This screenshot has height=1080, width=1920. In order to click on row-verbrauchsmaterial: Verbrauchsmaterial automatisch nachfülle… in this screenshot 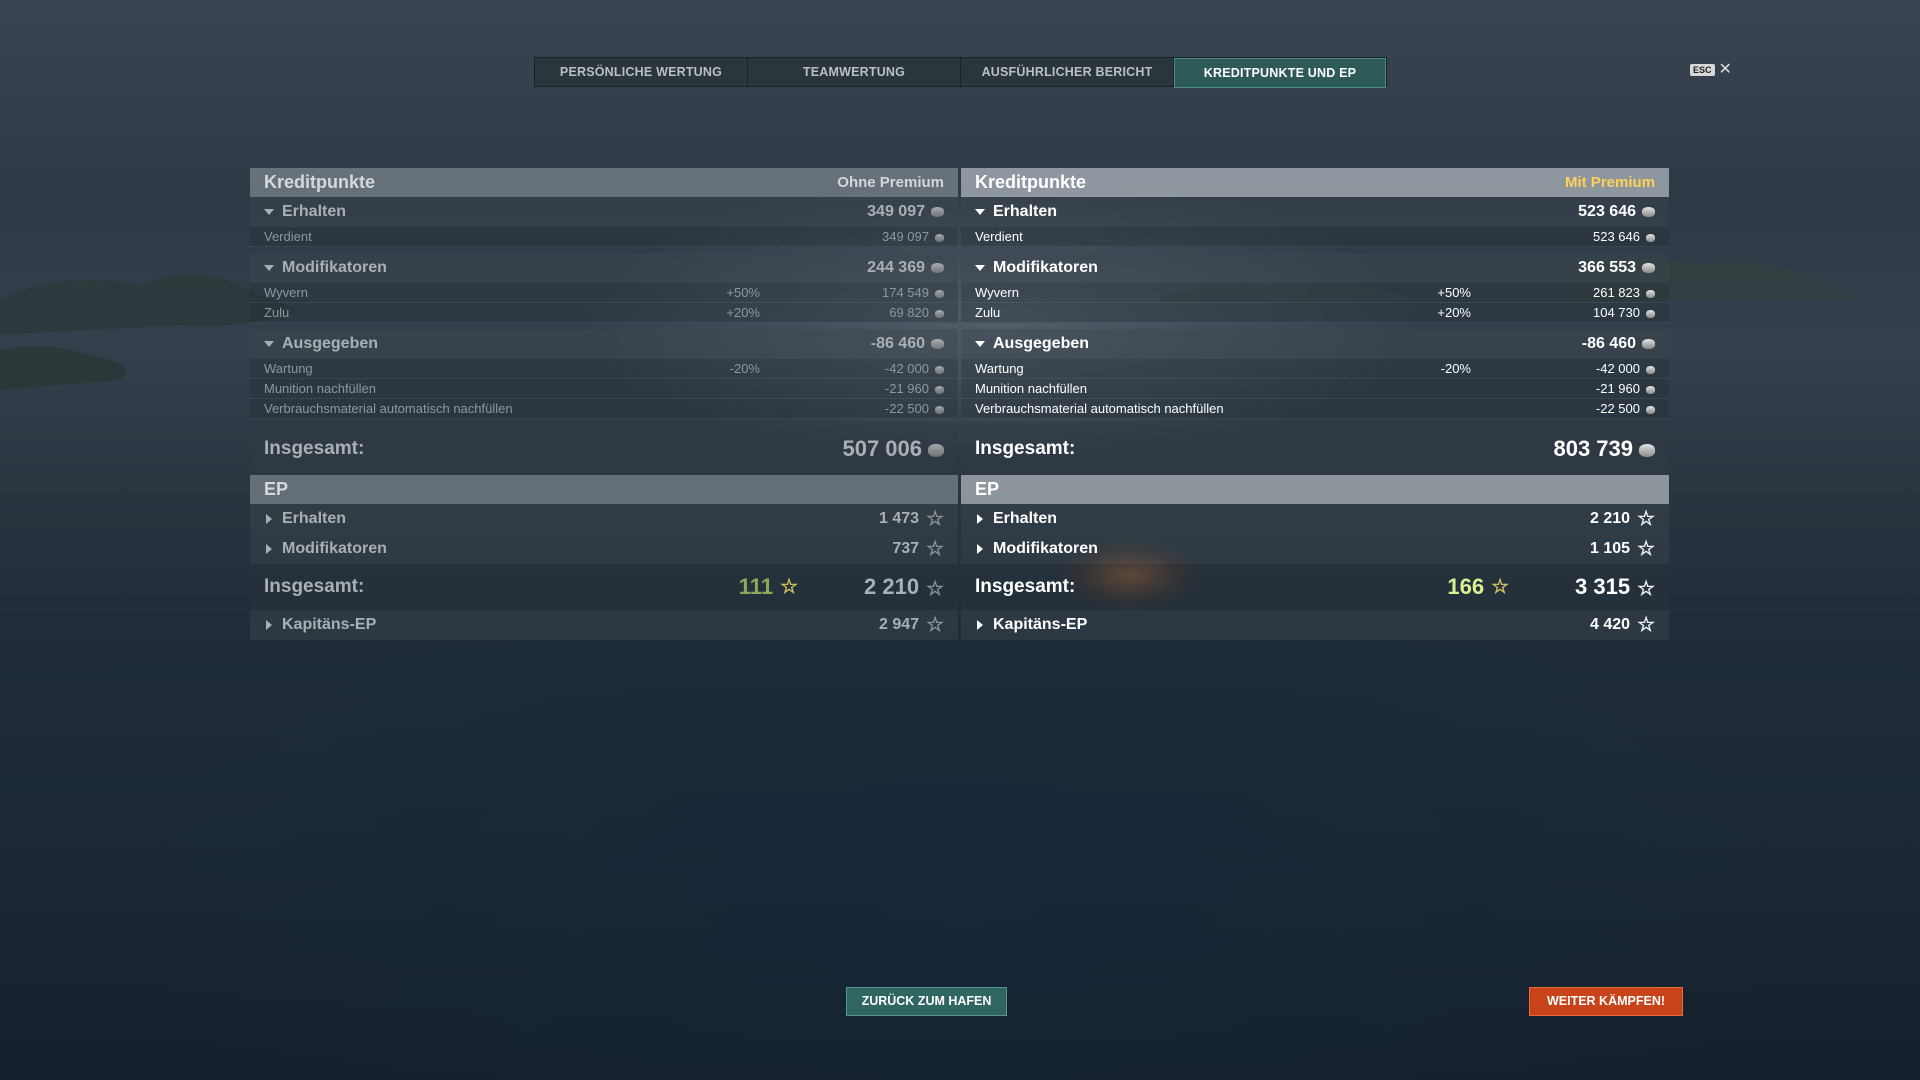, I will do `click(604, 409)`.